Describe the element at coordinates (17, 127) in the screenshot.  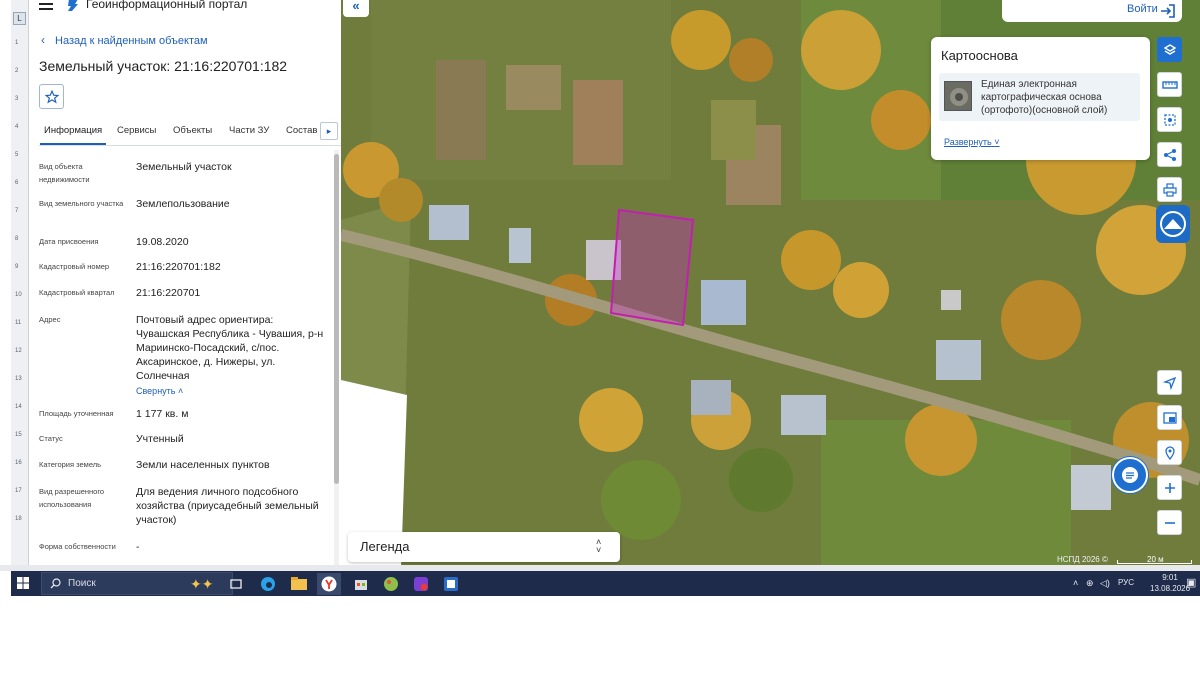
I see `ruler-tick: 4` at that location.